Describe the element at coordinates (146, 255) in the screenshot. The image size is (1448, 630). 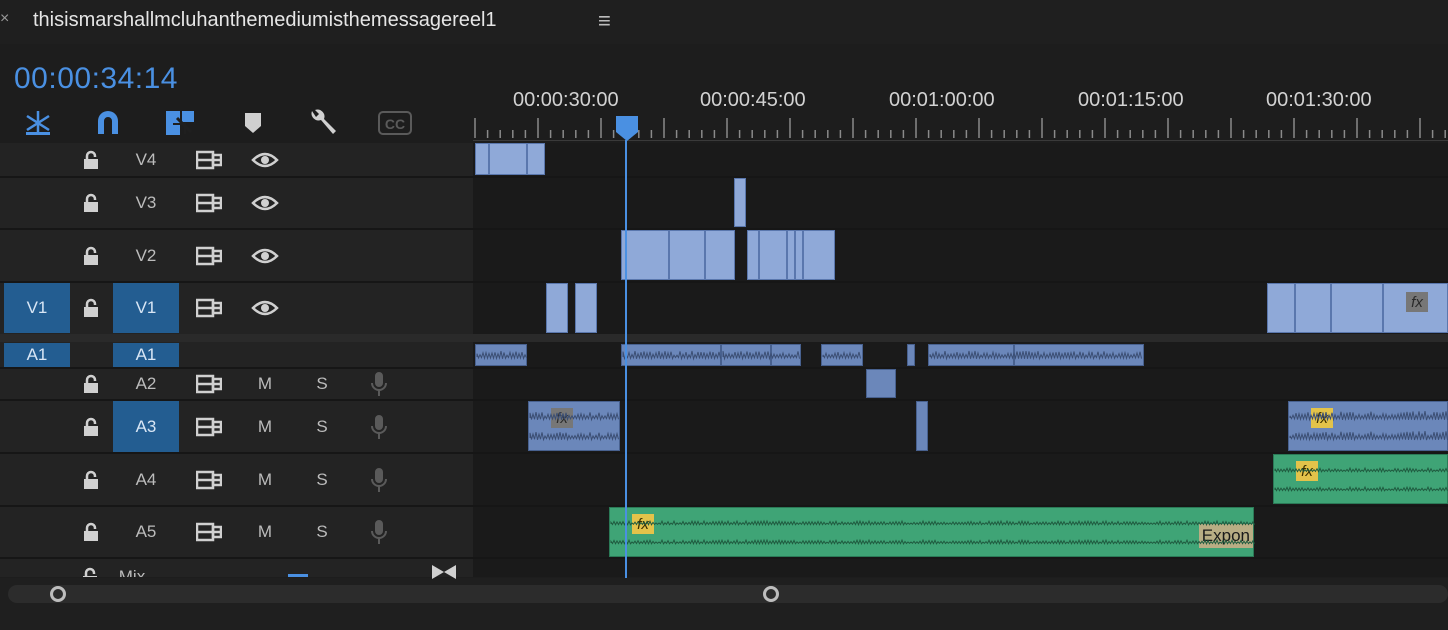
I see `track-target-v2: V2` at that location.